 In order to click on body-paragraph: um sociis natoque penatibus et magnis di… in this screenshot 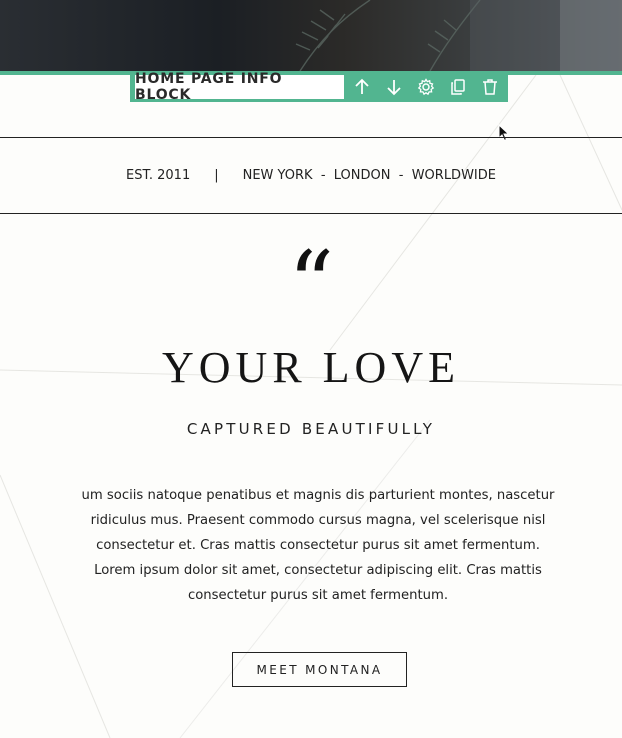, I will do `click(318, 545)`.